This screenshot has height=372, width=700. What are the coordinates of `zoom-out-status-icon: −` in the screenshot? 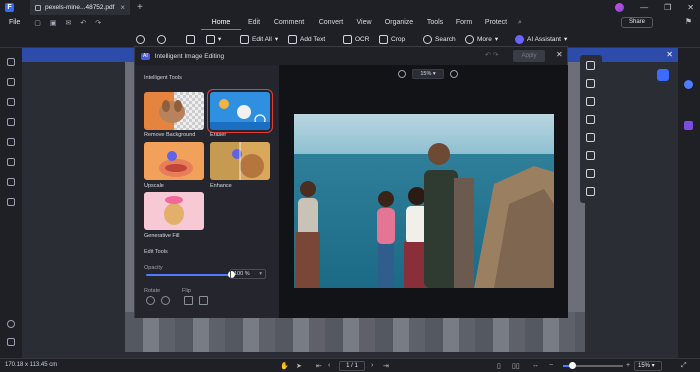 It's located at (551, 365).